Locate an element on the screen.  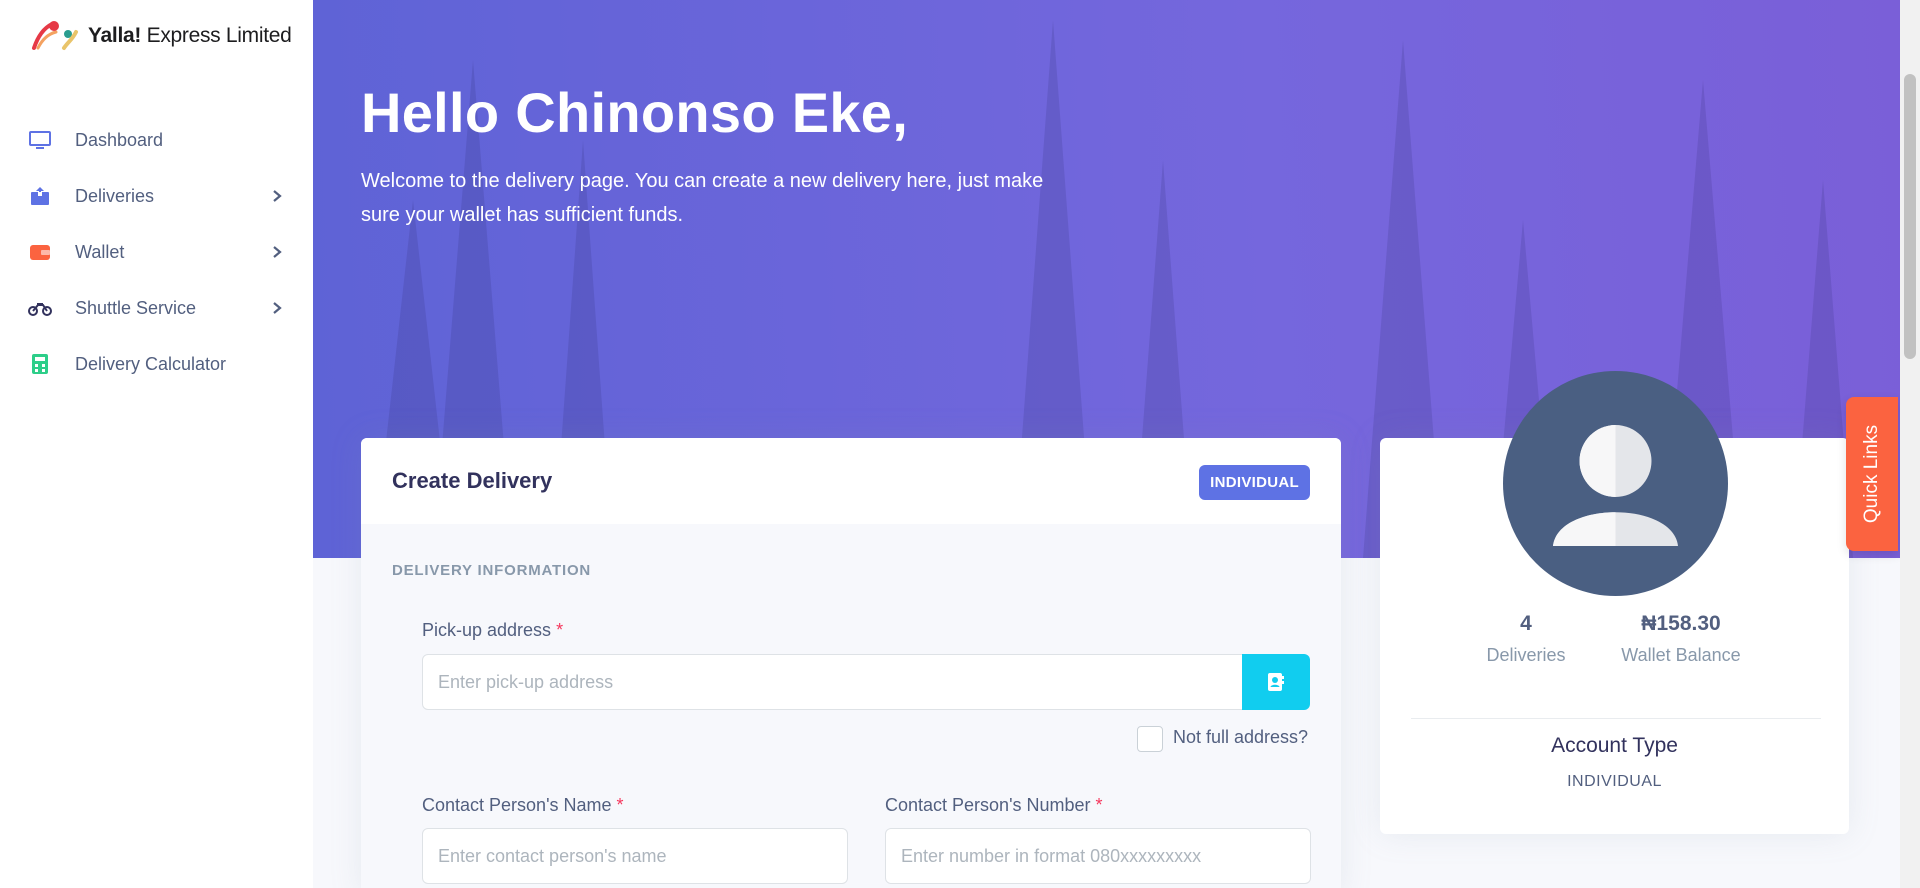
brand-logo: Yalla! Express Limited is located at coordinates (160, 36).